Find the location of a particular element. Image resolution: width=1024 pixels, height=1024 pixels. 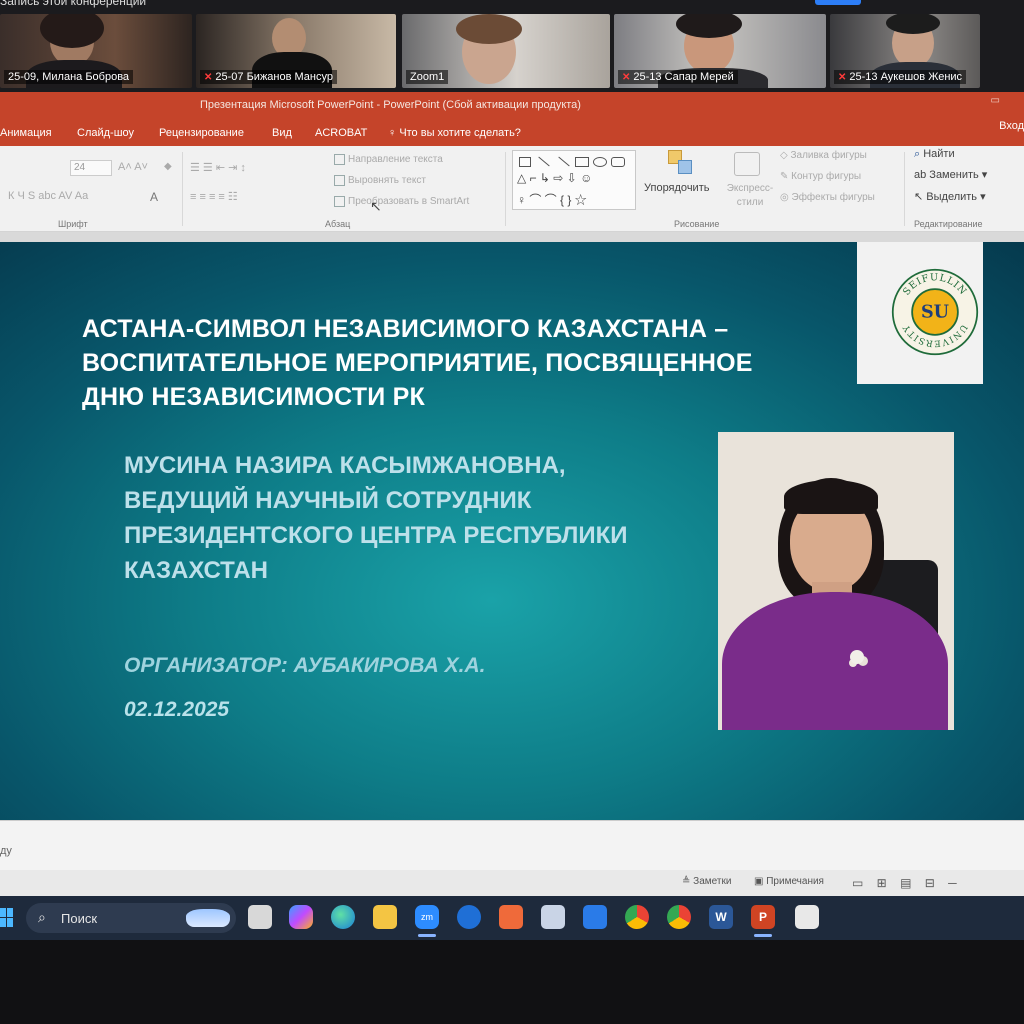

bullets-icon: ☰ ☰ ⇤ ⇥ ↕ is located at coordinates (218, 167).